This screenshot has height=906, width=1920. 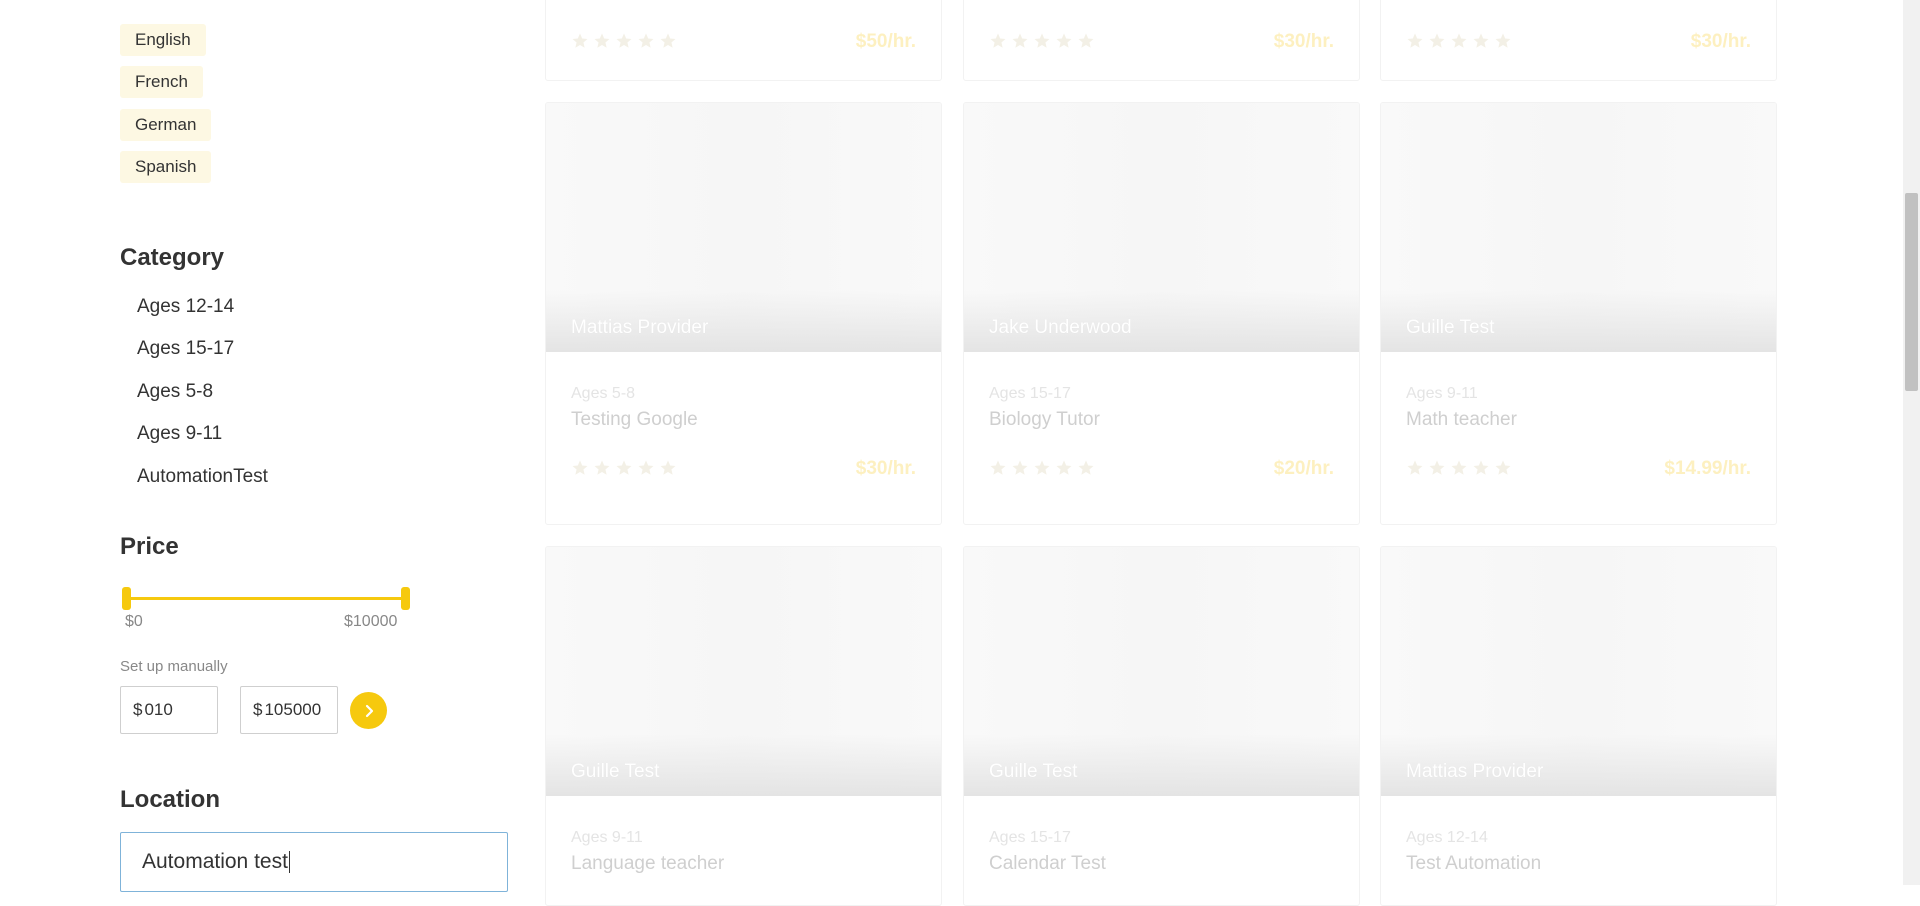 I want to click on price-heading: Price, so click(x=149, y=546).